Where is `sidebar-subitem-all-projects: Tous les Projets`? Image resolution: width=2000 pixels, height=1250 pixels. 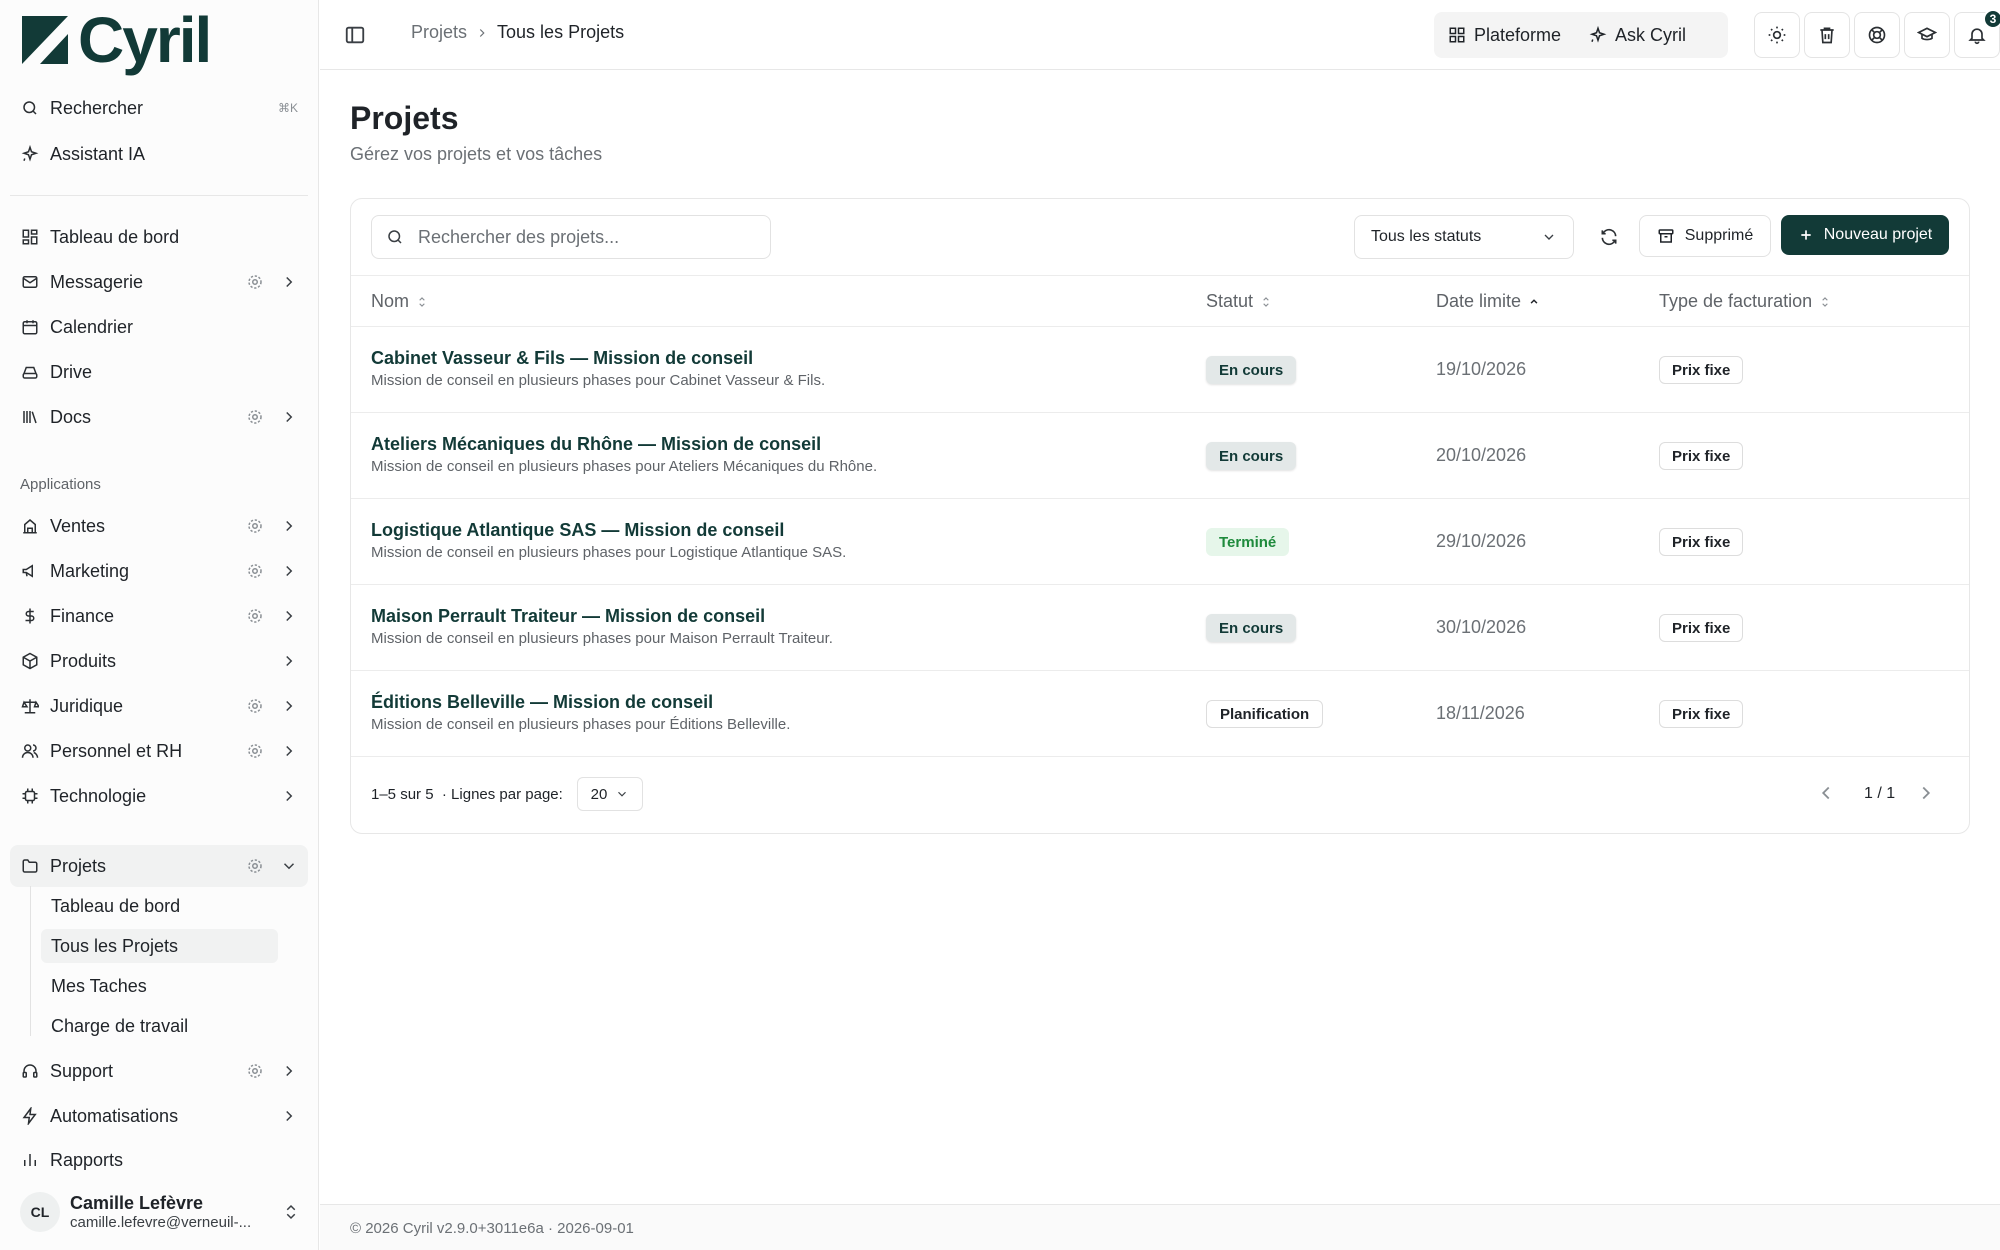 sidebar-subitem-all-projects: Tous les Projets is located at coordinates (159, 946).